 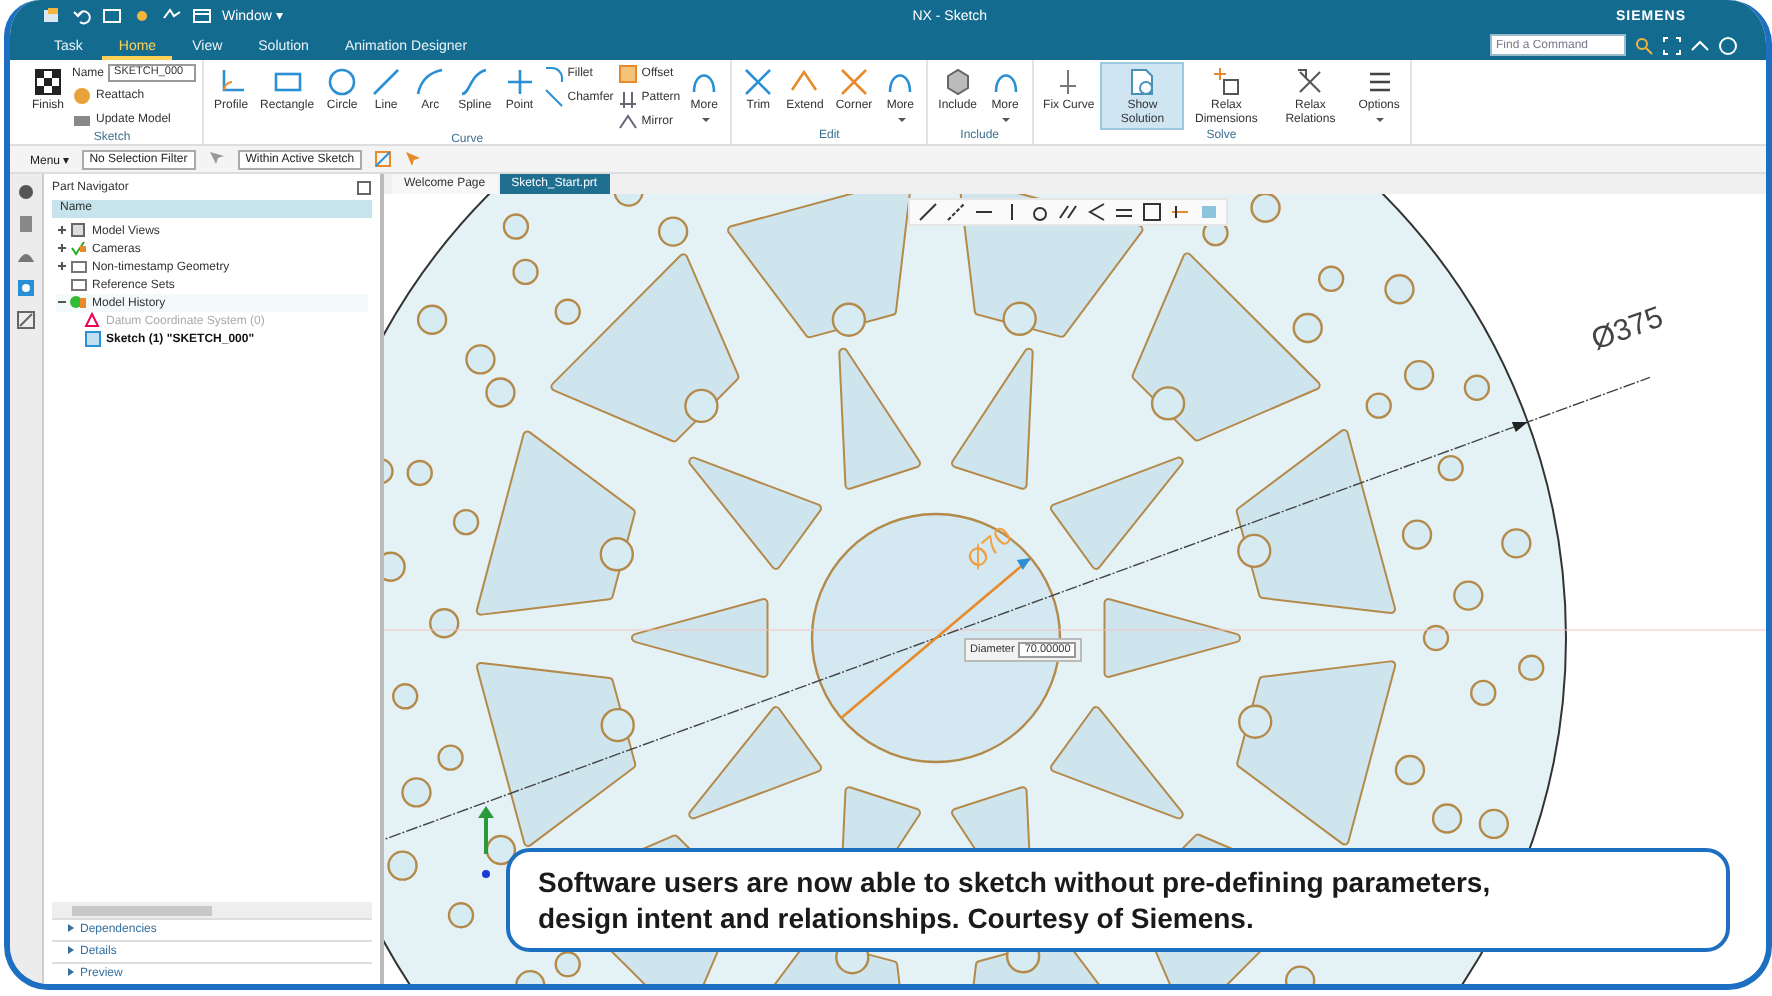 What do you see at coordinates (79, 303) in the screenshot?
I see `history-icon` at bounding box center [79, 303].